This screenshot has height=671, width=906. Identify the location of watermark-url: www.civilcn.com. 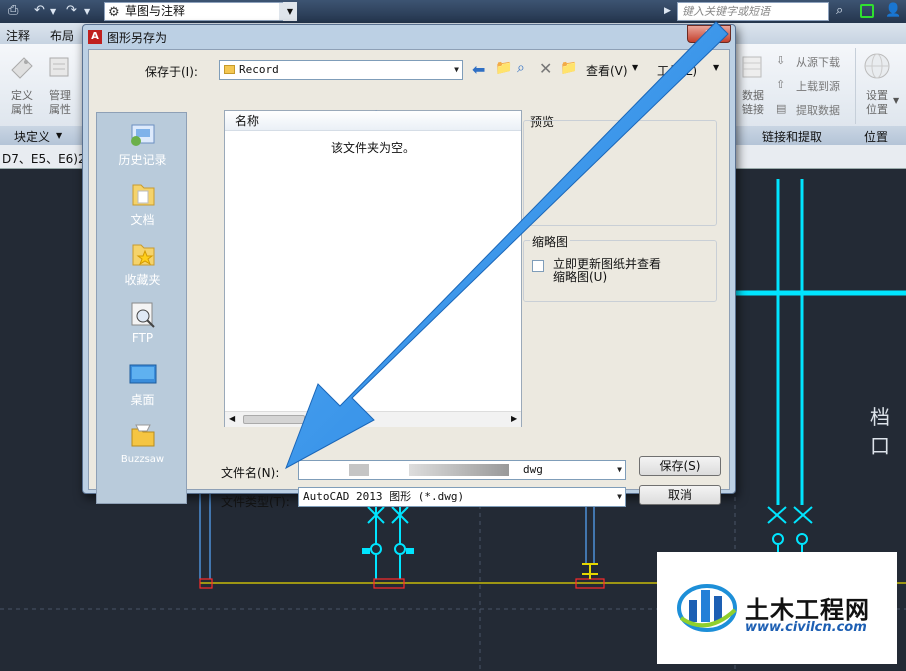
(806, 627).